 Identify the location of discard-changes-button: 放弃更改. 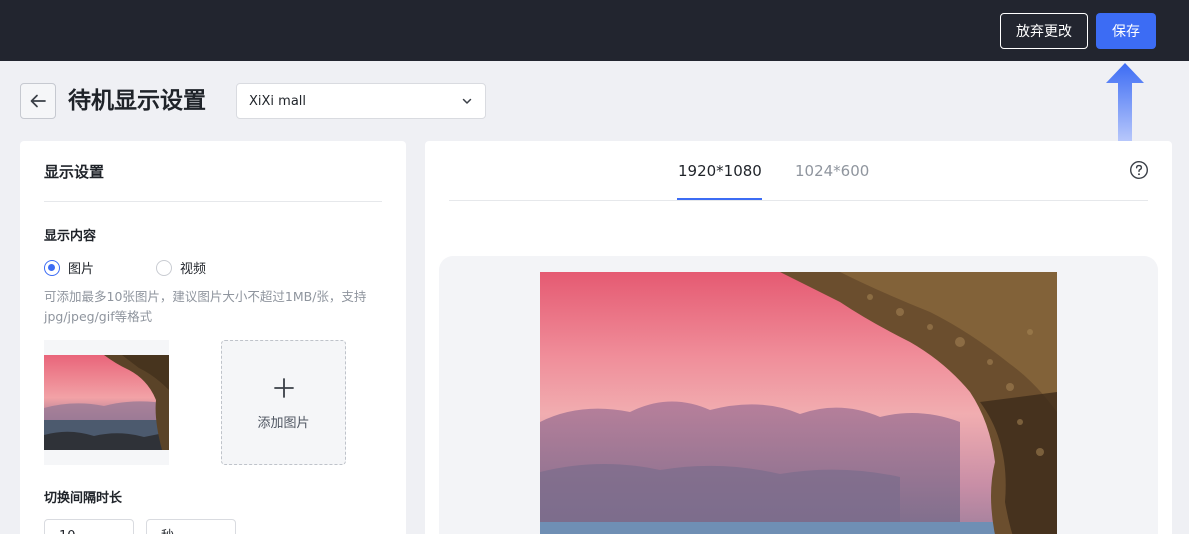
(1044, 31).